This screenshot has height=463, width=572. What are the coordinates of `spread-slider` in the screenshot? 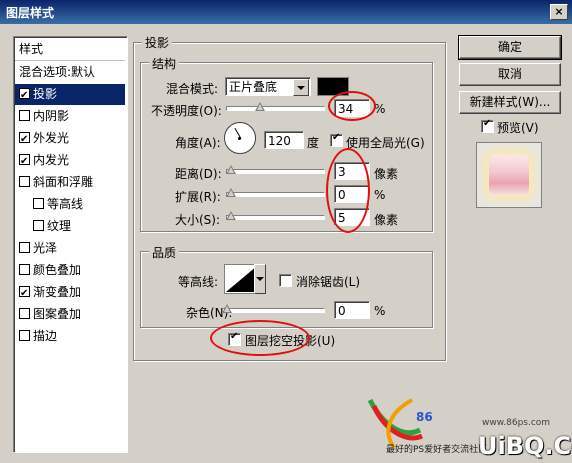 It's located at (275, 194).